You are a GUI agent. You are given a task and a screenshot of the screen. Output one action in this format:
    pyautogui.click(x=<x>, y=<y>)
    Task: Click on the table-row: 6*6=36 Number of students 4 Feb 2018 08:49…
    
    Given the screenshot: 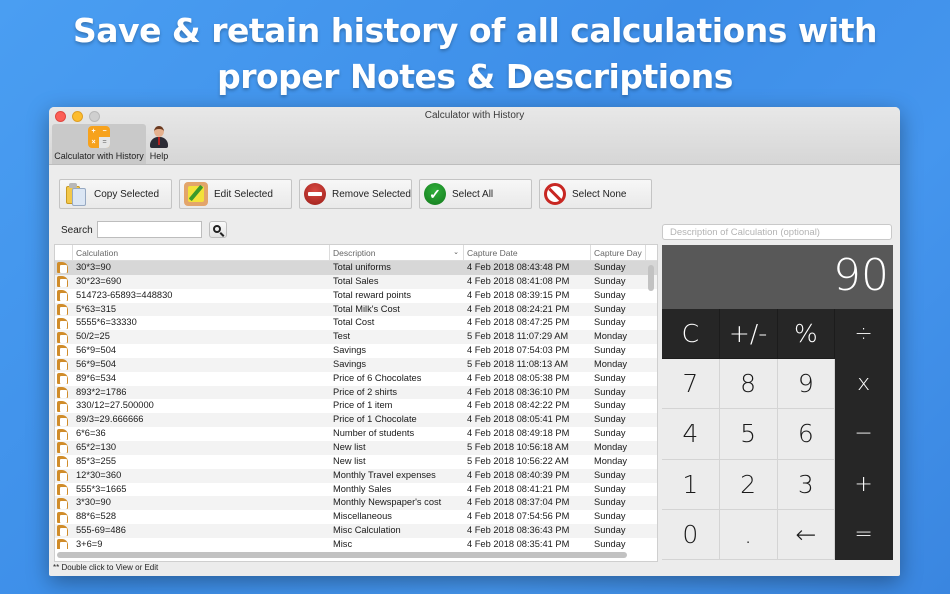 What is the action you would take?
    pyautogui.click(x=356, y=434)
    